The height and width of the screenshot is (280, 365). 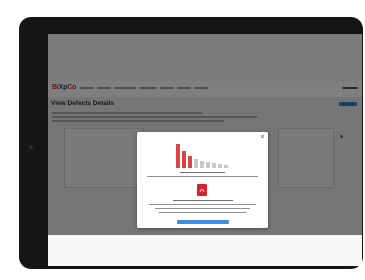 What do you see at coordinates (262, 136) in the screenshot?
I see `close-icon` at bounding box center [262, 136].